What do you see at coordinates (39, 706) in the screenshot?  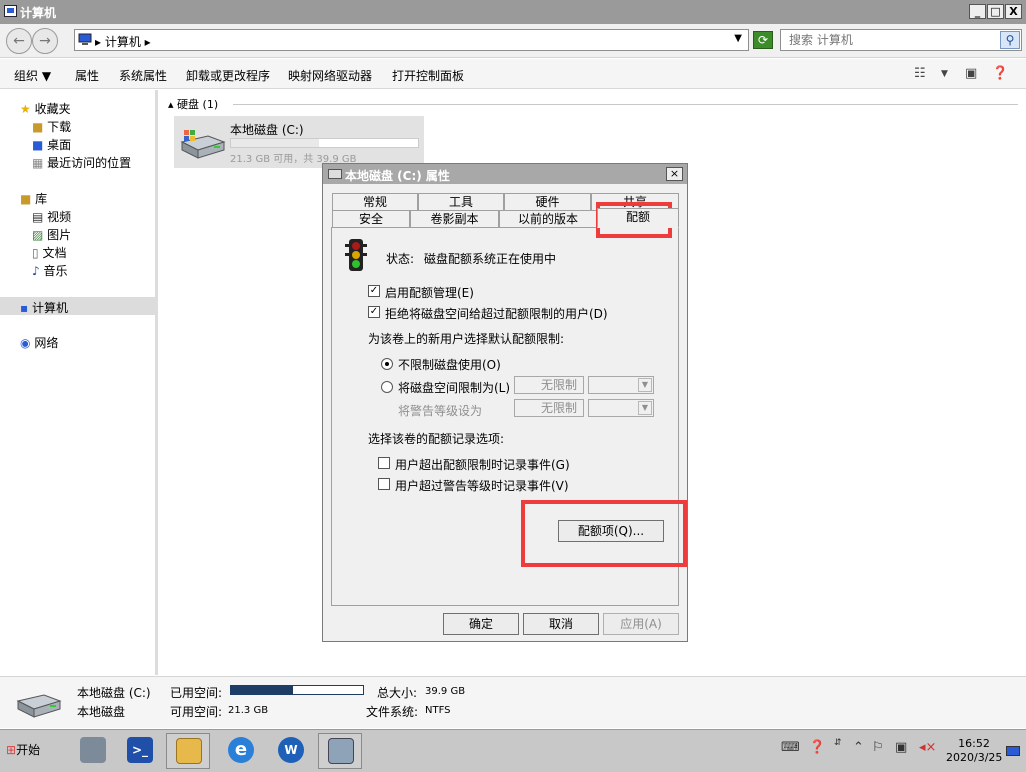 I see `hard-drive-icon` at bounding box center [39, 706].